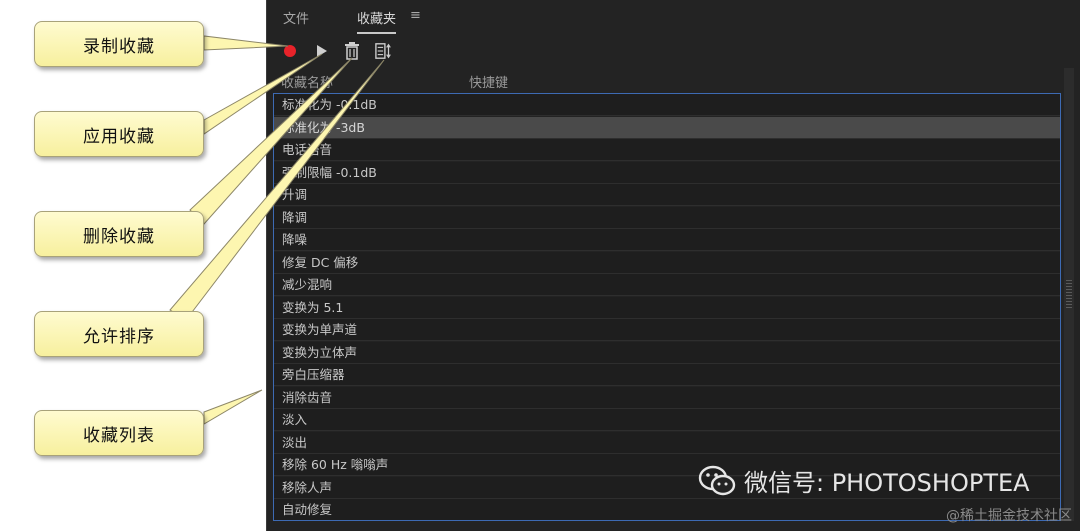  What do you see at coordinates (296, 20) in the screenshot?
I see `tab-files: 文件` at bounding box center [296, 20].